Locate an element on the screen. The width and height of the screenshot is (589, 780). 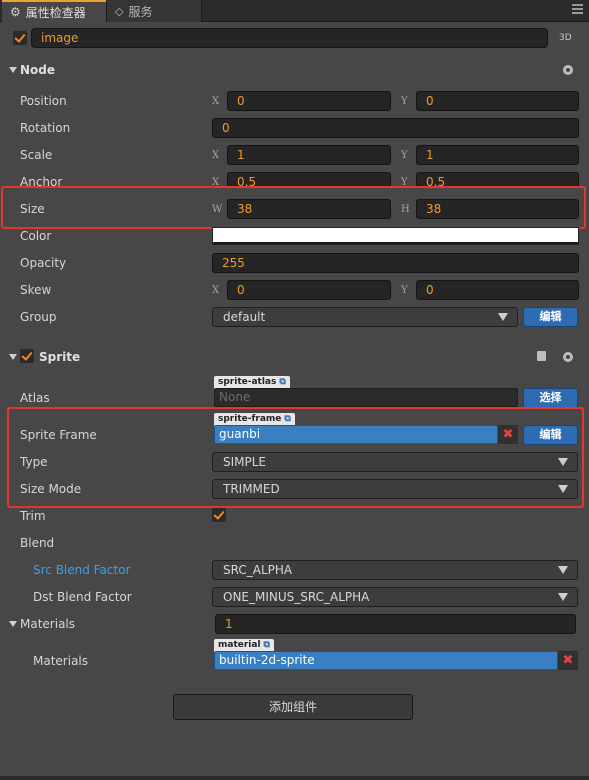
panel-tab-bar: ⚙ 属性检查器 ◇ 服务 is located at coordinates (294, 11).